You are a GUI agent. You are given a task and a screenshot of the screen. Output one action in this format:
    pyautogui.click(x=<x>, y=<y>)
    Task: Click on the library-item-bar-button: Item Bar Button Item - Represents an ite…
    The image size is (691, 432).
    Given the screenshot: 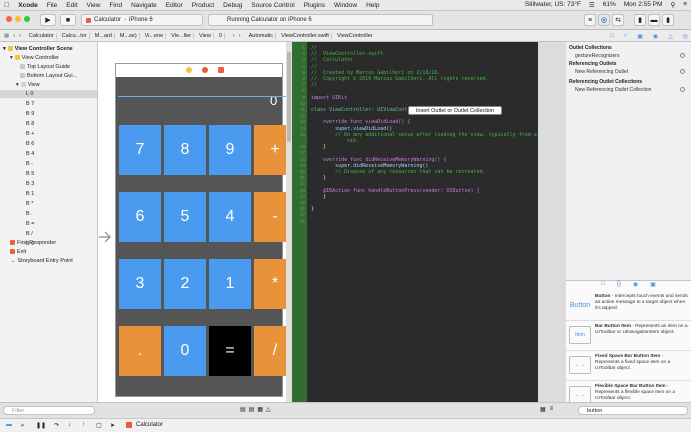 What is the action you would take?
    pyautogui.click(x=628, y=336)
    